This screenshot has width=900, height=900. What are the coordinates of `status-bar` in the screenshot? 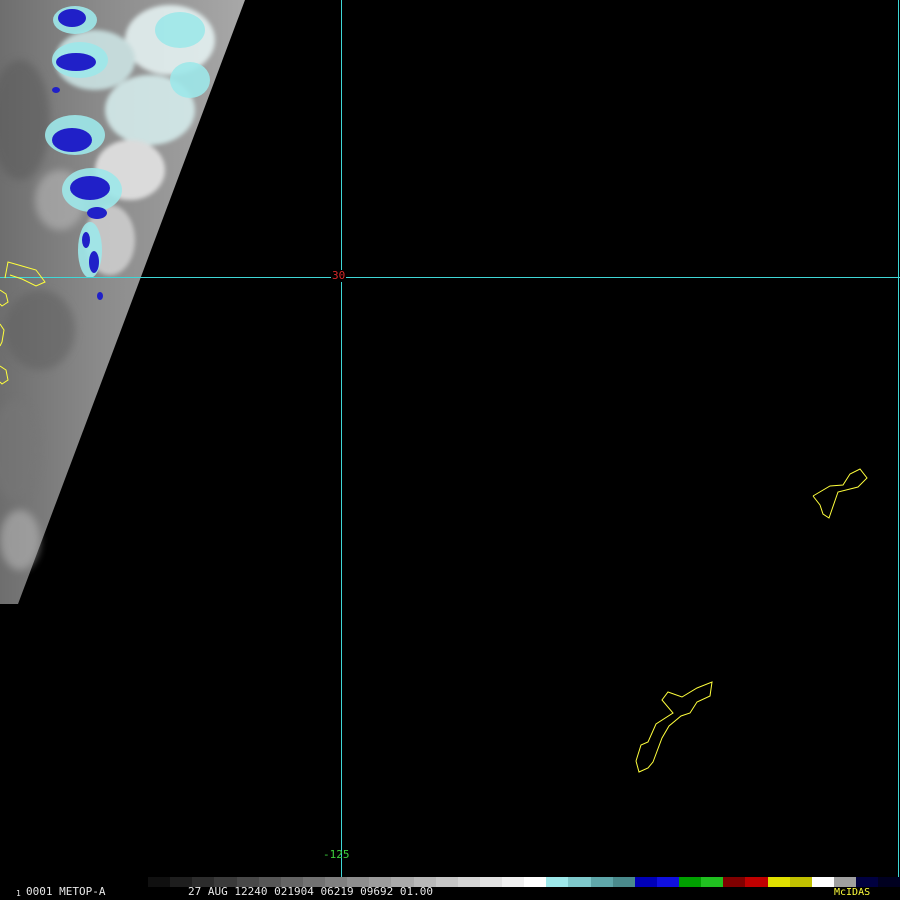 It's located at (450, 893).